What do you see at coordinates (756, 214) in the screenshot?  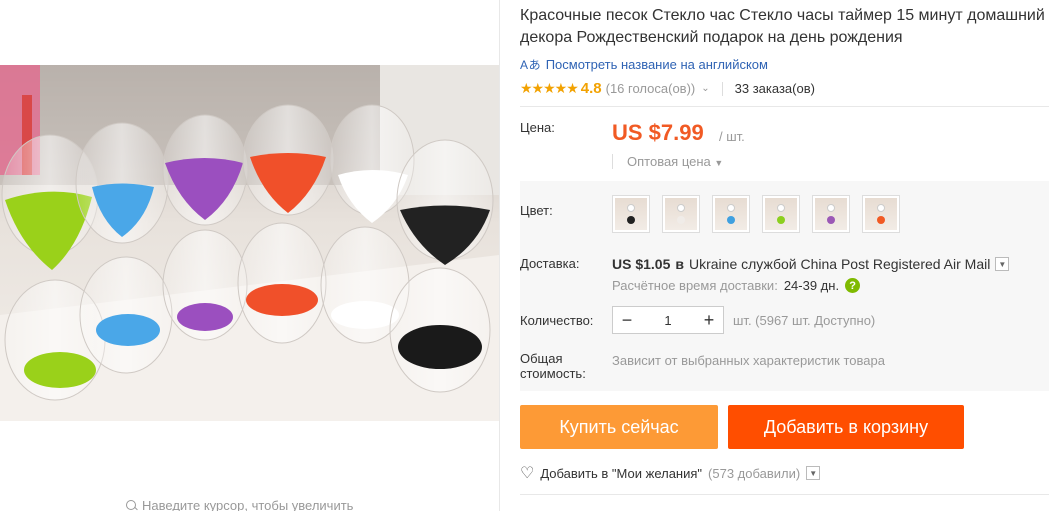 I see `color-swatches` at bounding box center [756, 214].